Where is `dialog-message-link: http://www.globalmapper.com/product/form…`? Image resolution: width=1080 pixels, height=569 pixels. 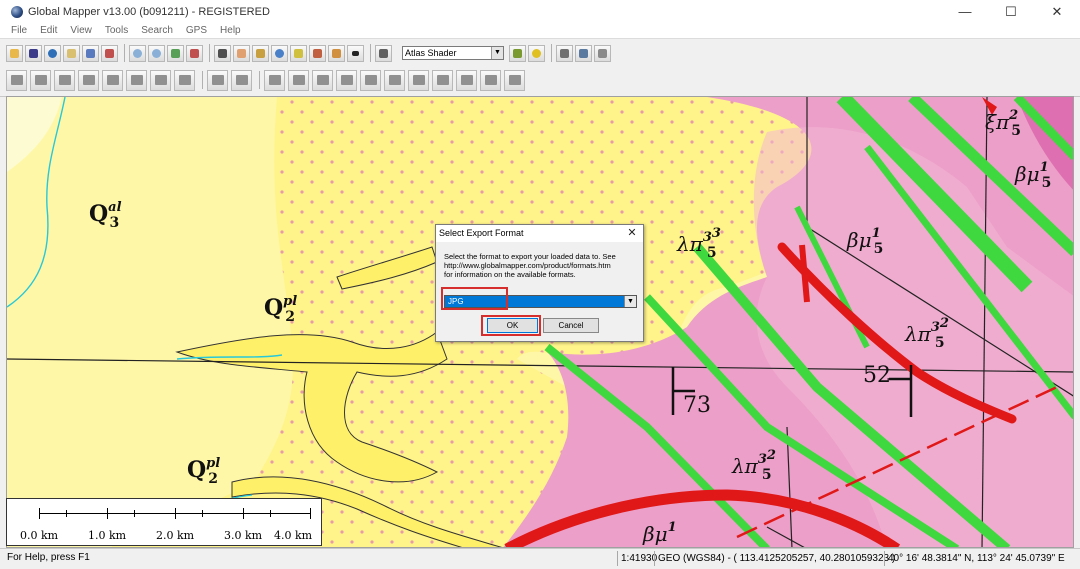
dialog-message-link: http://www.globalmapper.com/product/form… is located at coordinates (542, 265).